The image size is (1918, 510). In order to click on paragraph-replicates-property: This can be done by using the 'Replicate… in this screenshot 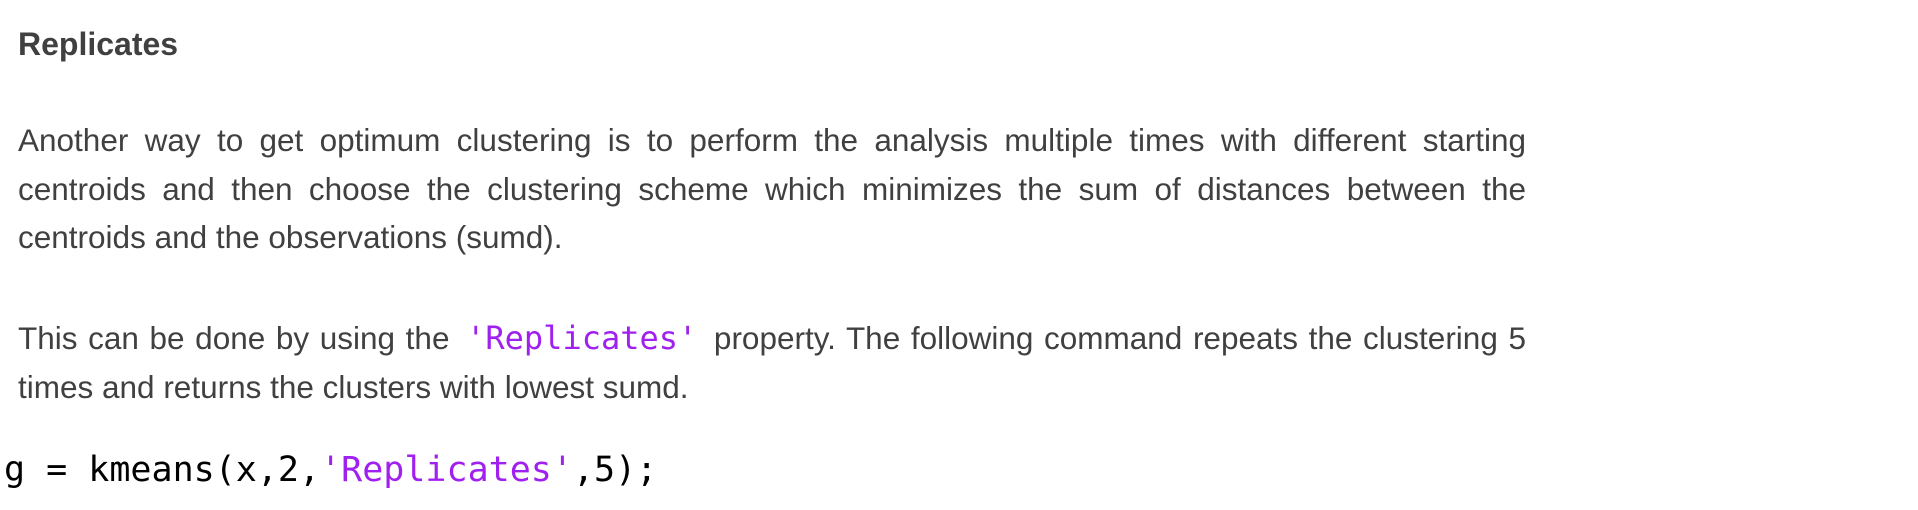, I will do `click(772, 362)`.